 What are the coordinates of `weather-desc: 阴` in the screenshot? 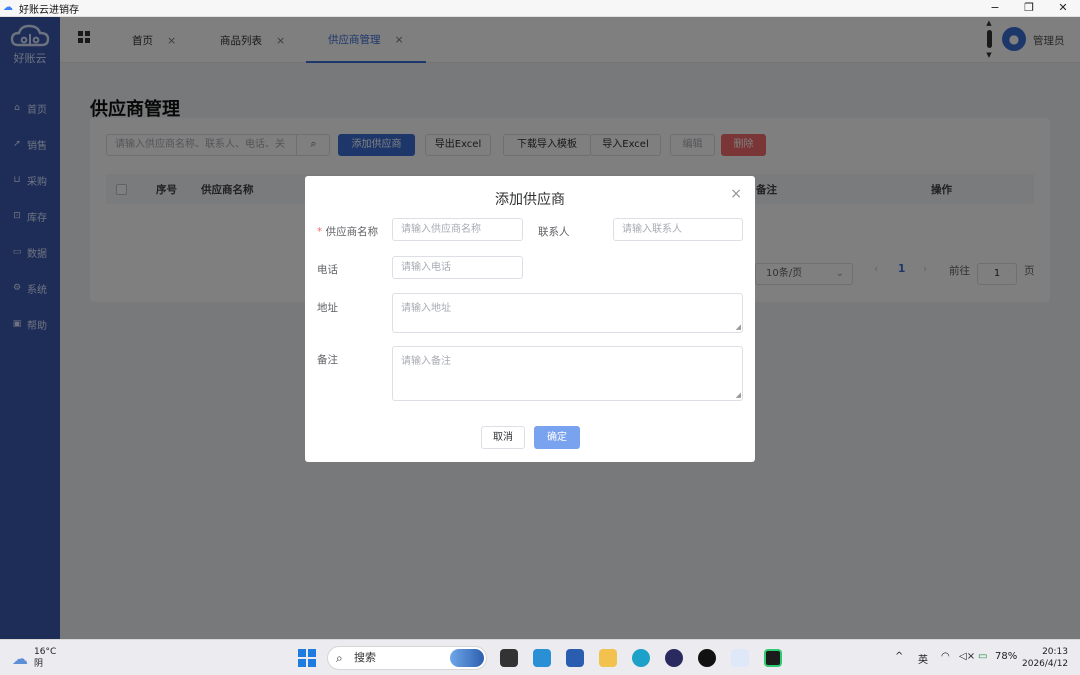 It's located at (39, 664).